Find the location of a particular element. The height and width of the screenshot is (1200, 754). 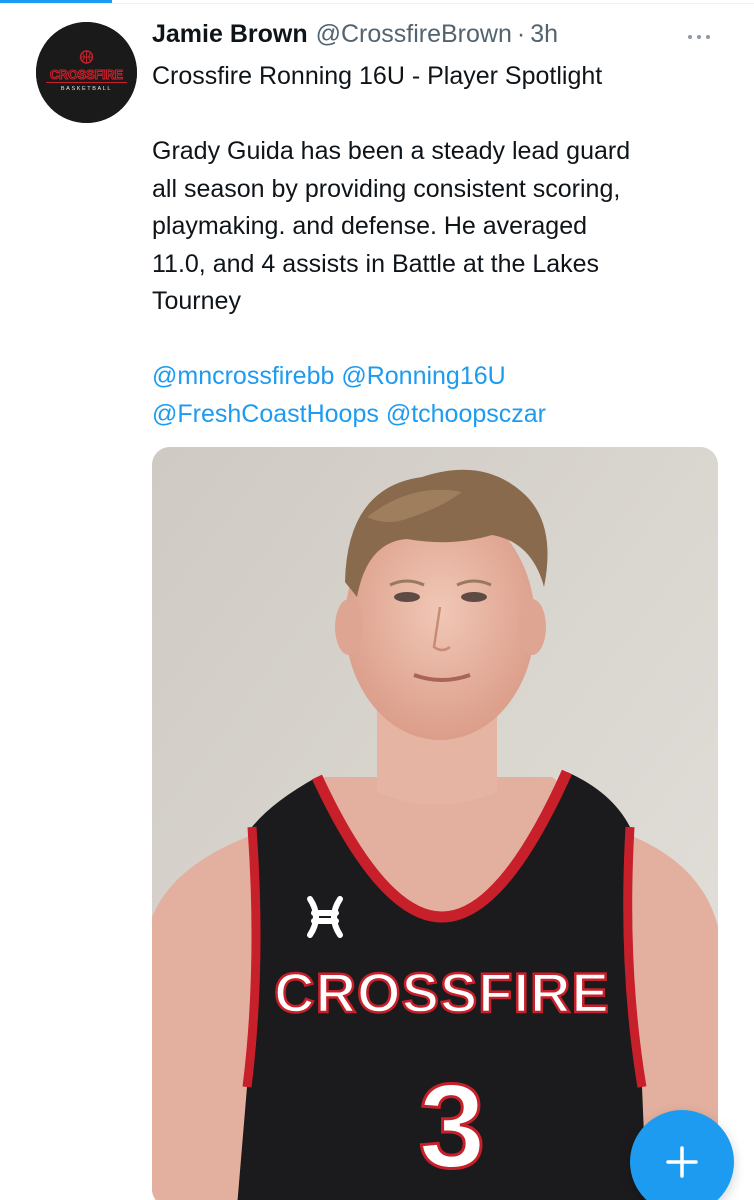

tweet-text-line: playmaking. and defense. He averaged is located at coordinates (370, 226).